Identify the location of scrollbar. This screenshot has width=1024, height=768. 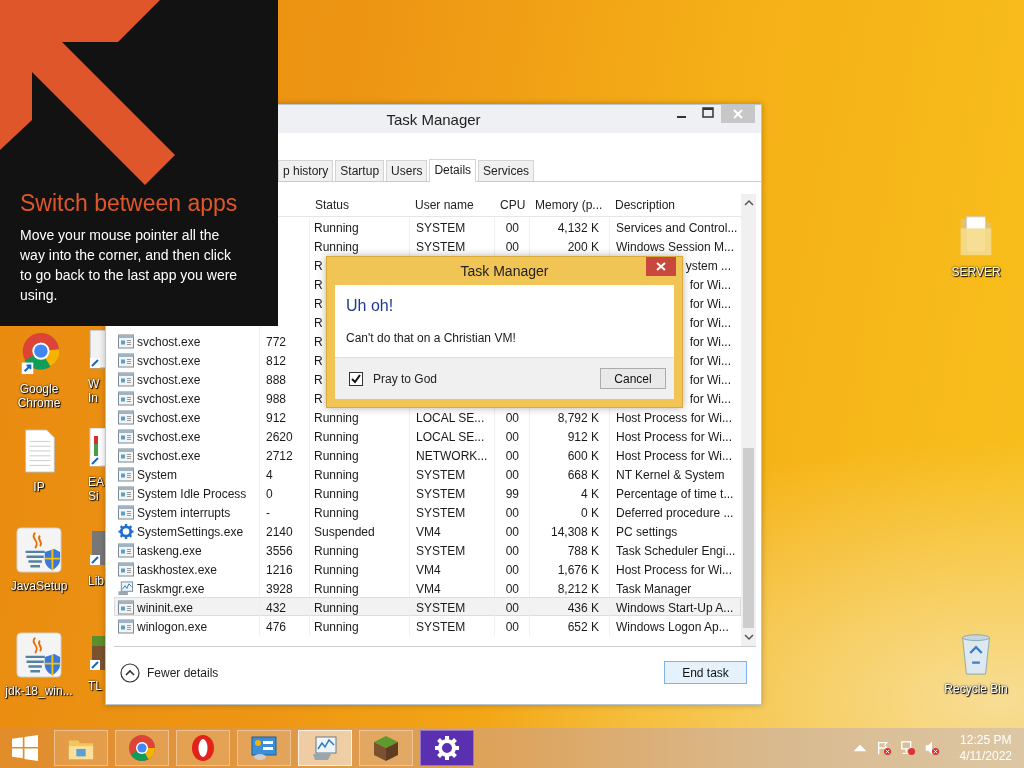
(748, 420).